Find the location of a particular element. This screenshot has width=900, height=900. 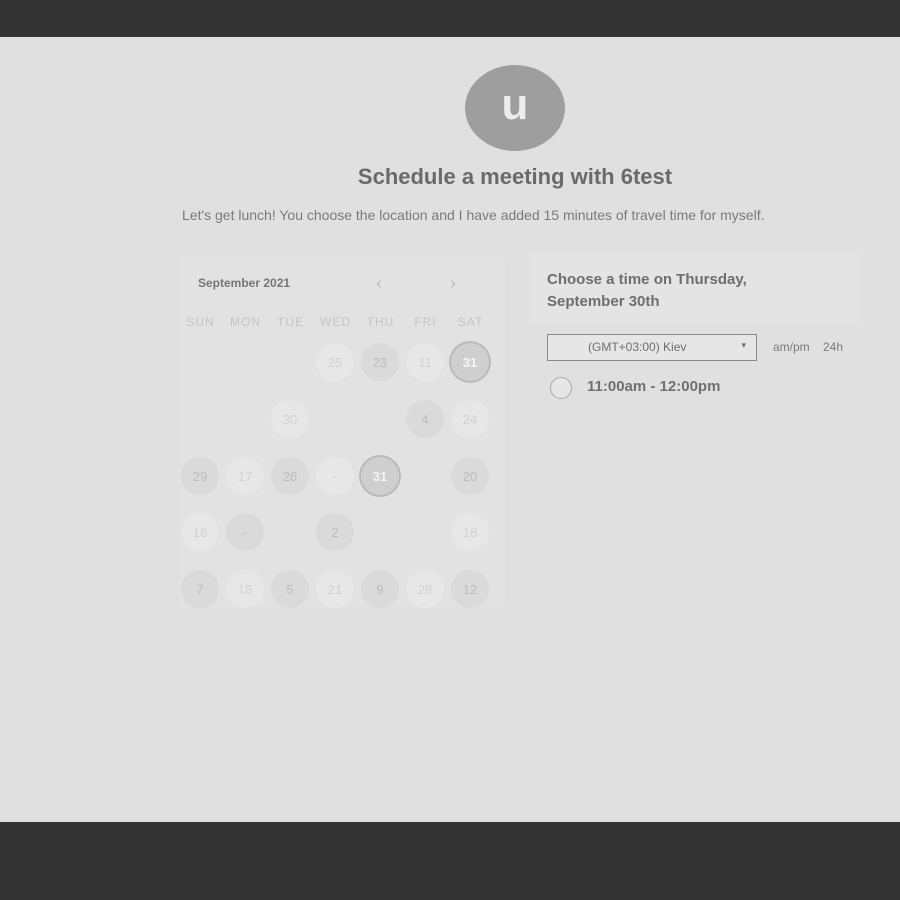

top-bar is located at coordinates (450, 18).